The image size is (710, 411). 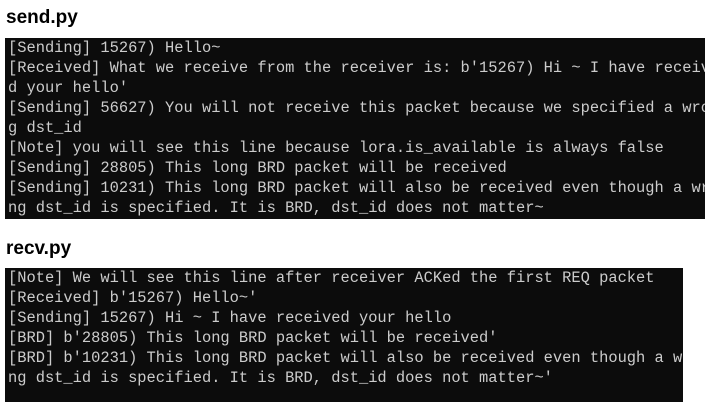 What do you see at coordinates (42, 17) in the screenshot?
I see `send-section-title: send.py` at bounding box center [42, 17].